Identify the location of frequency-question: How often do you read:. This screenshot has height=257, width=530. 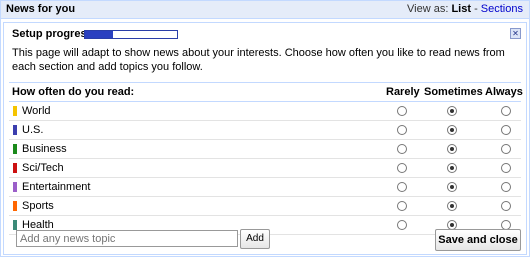
(73, 92).